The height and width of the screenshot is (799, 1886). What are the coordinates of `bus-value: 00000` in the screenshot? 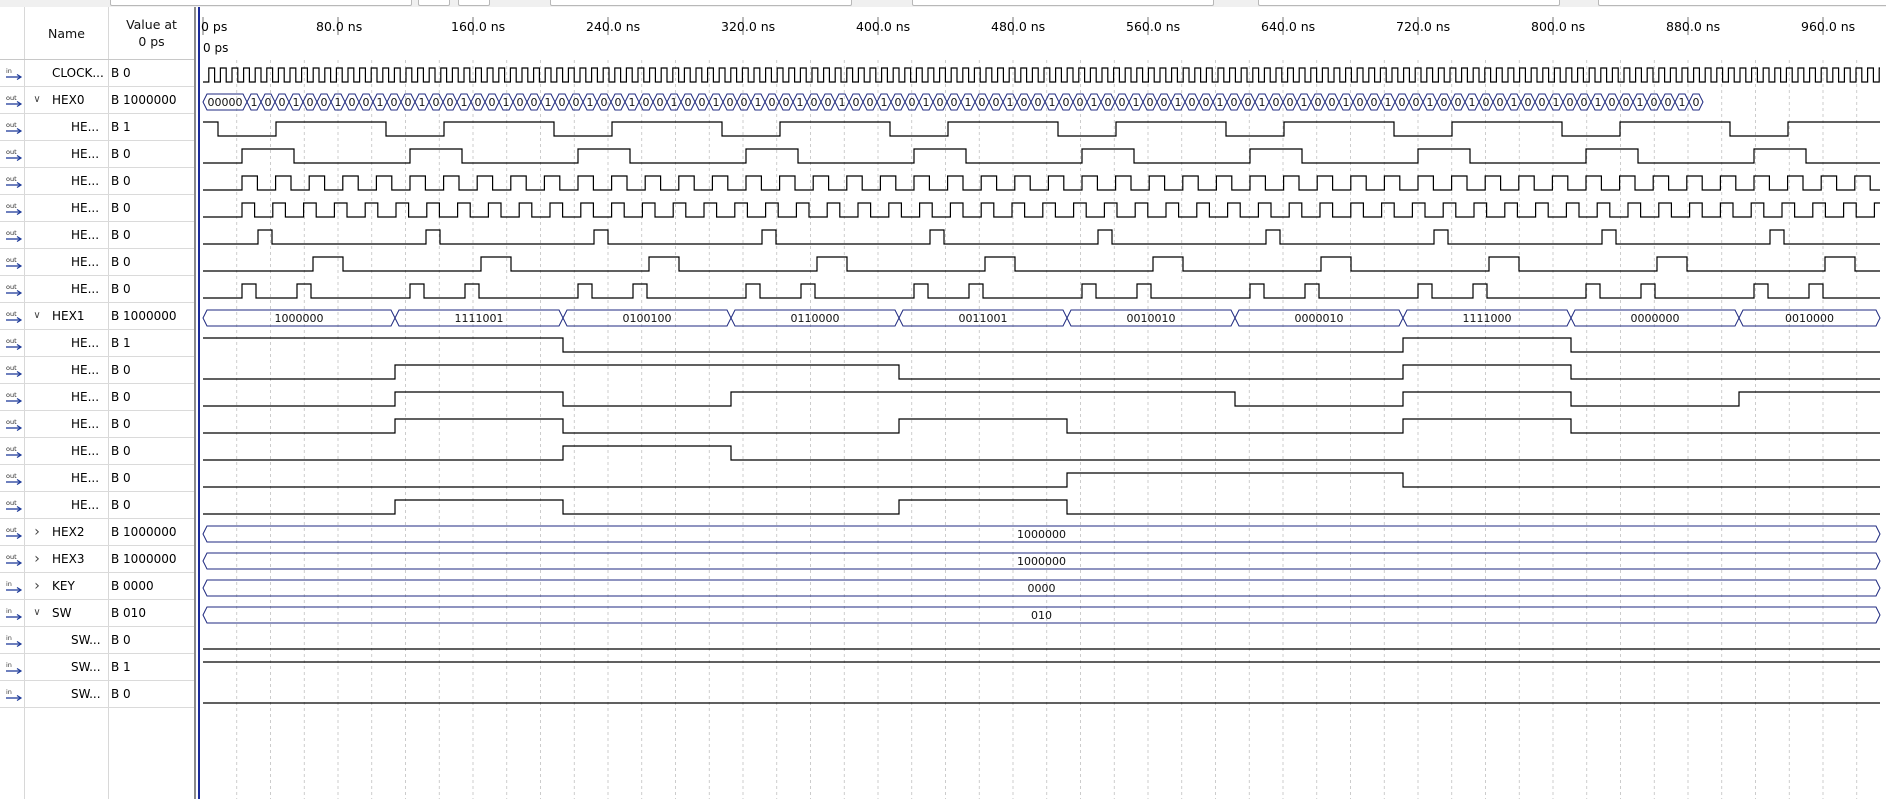 It's located at (225, 102).